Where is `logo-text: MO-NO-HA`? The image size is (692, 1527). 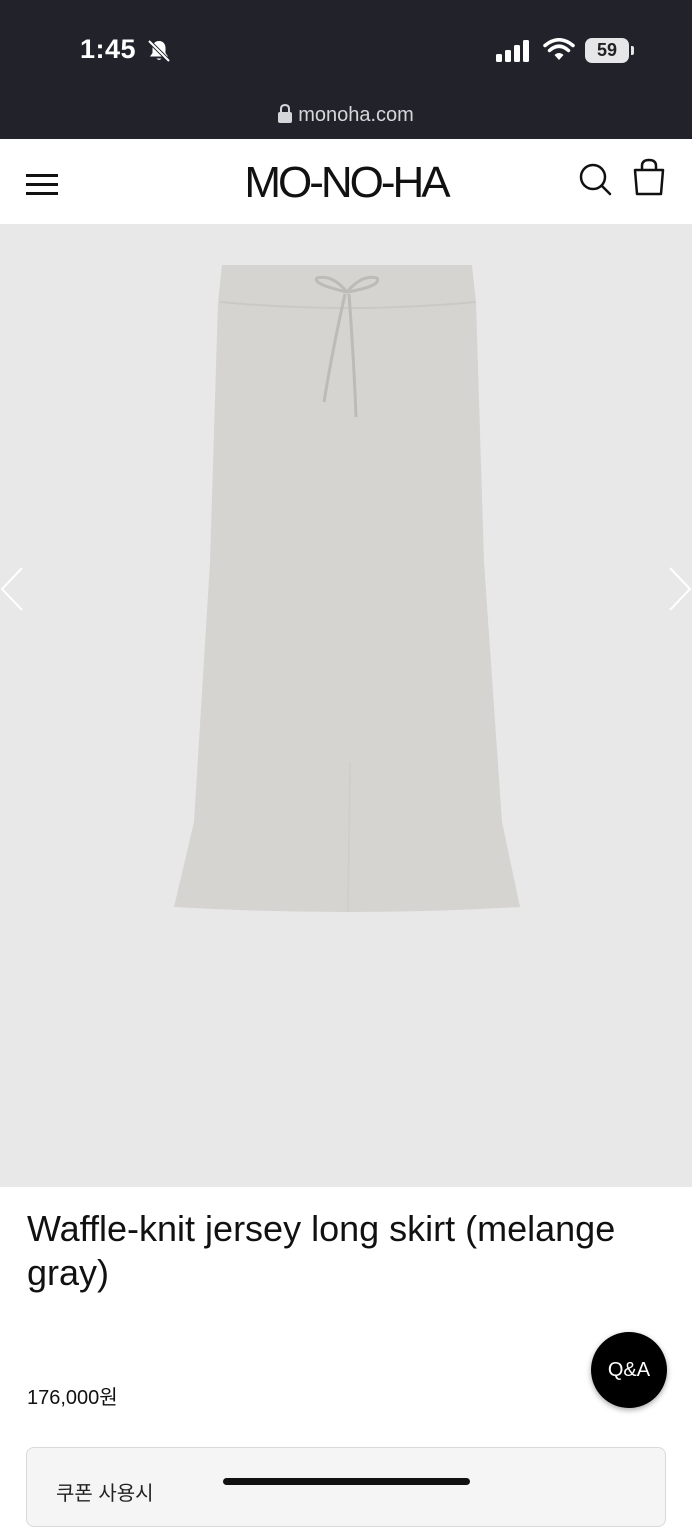 logo-text: MO-NO-HA is located at coordinates (347, 181).